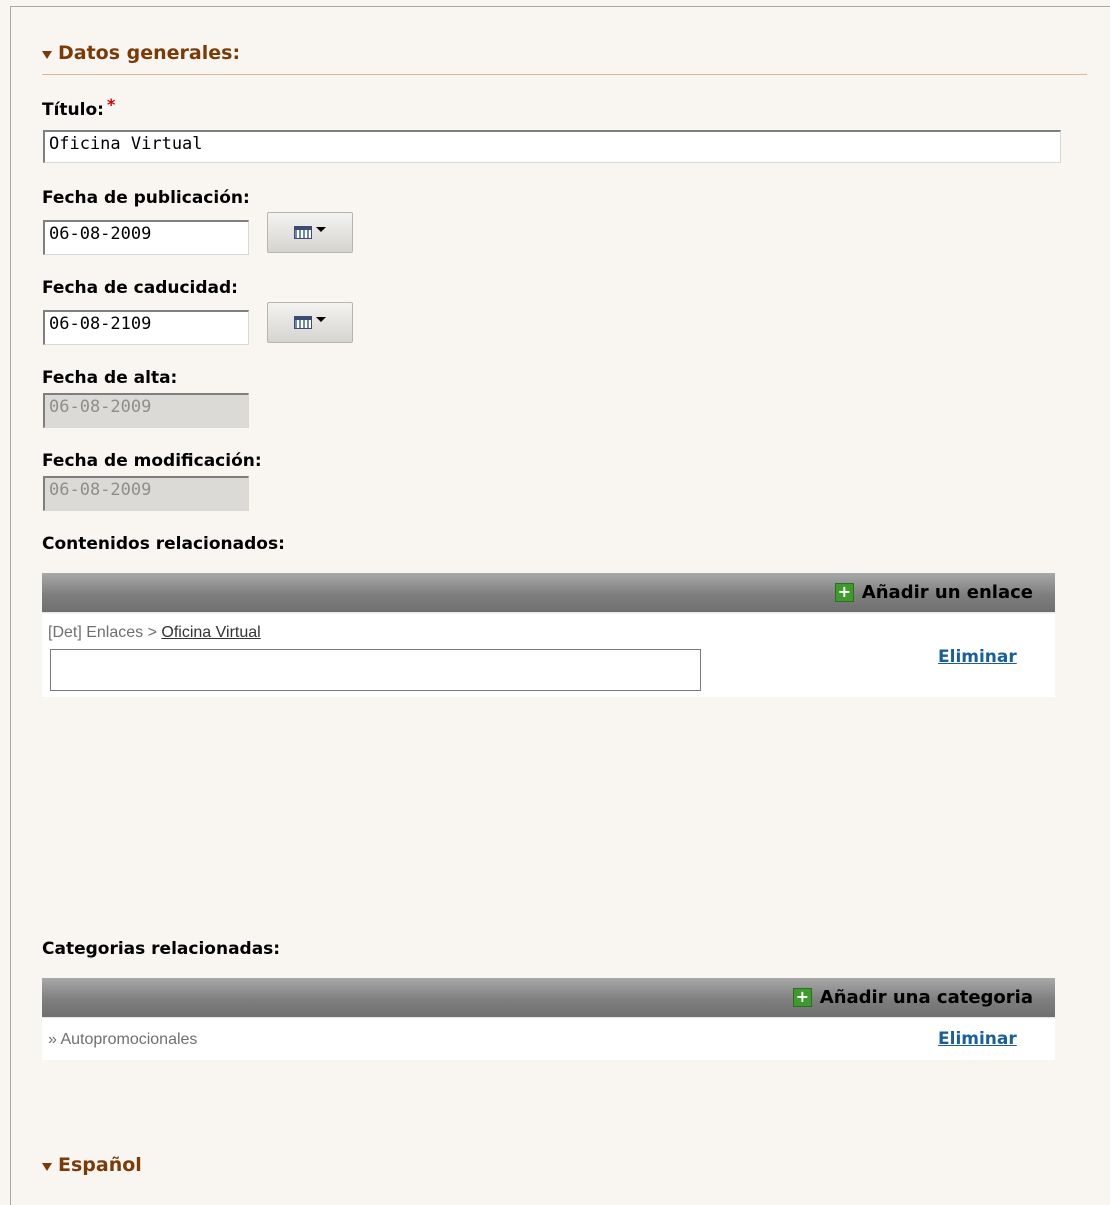 Image resolution: width=1110 pixels, height=1205 pixels. I want to click on section-datos-generales: Datos generales:, so click(141, 53).